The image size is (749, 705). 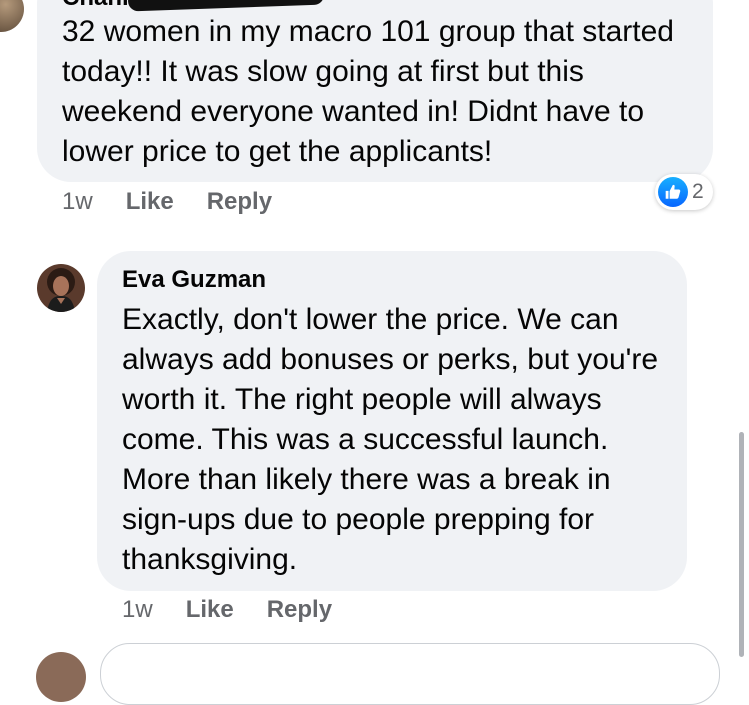 What do you see at coordinates (741, 544) in the screenshot?
I see `scrollbar` at bounding box center [741, 544].